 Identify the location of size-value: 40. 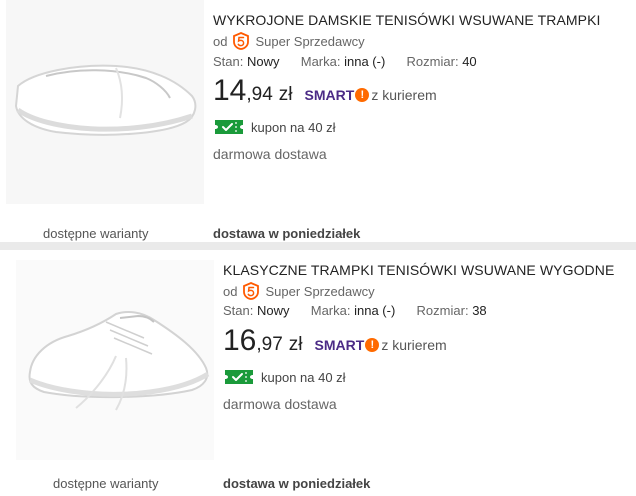
(469, 61).